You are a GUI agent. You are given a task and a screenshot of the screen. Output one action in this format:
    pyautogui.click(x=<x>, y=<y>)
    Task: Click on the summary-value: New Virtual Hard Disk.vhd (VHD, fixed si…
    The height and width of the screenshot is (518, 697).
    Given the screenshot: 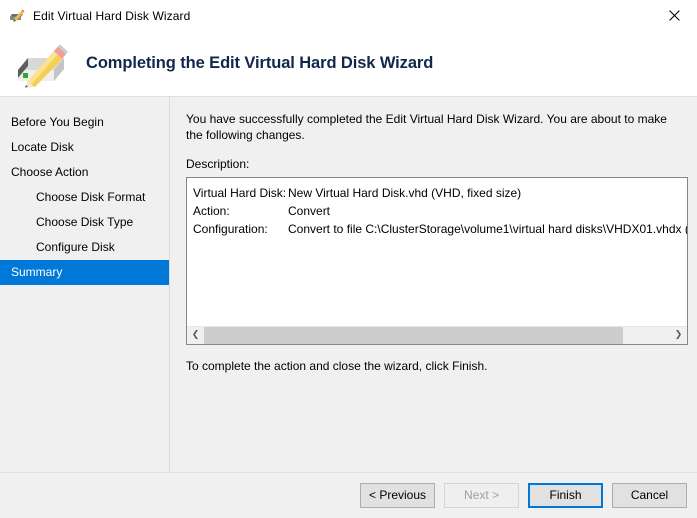 What is the action you would take?
    pyautogui.click(x=405, y=193)
    